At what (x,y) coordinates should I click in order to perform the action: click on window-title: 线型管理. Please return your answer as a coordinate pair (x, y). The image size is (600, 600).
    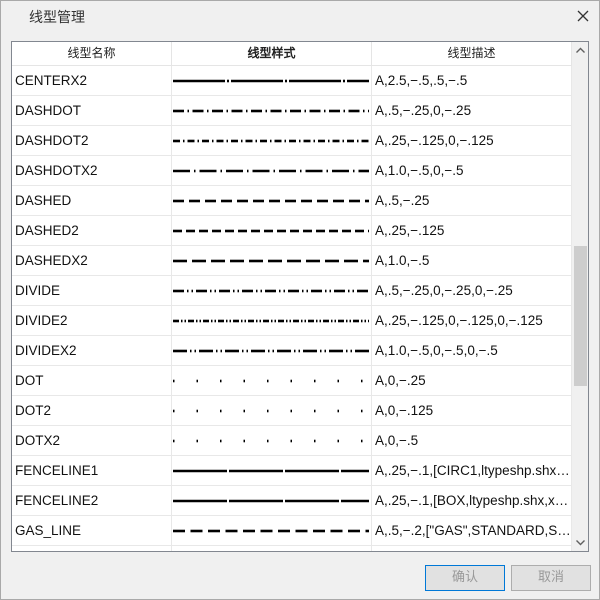
    Looking at the image, I should click on (57, 18).